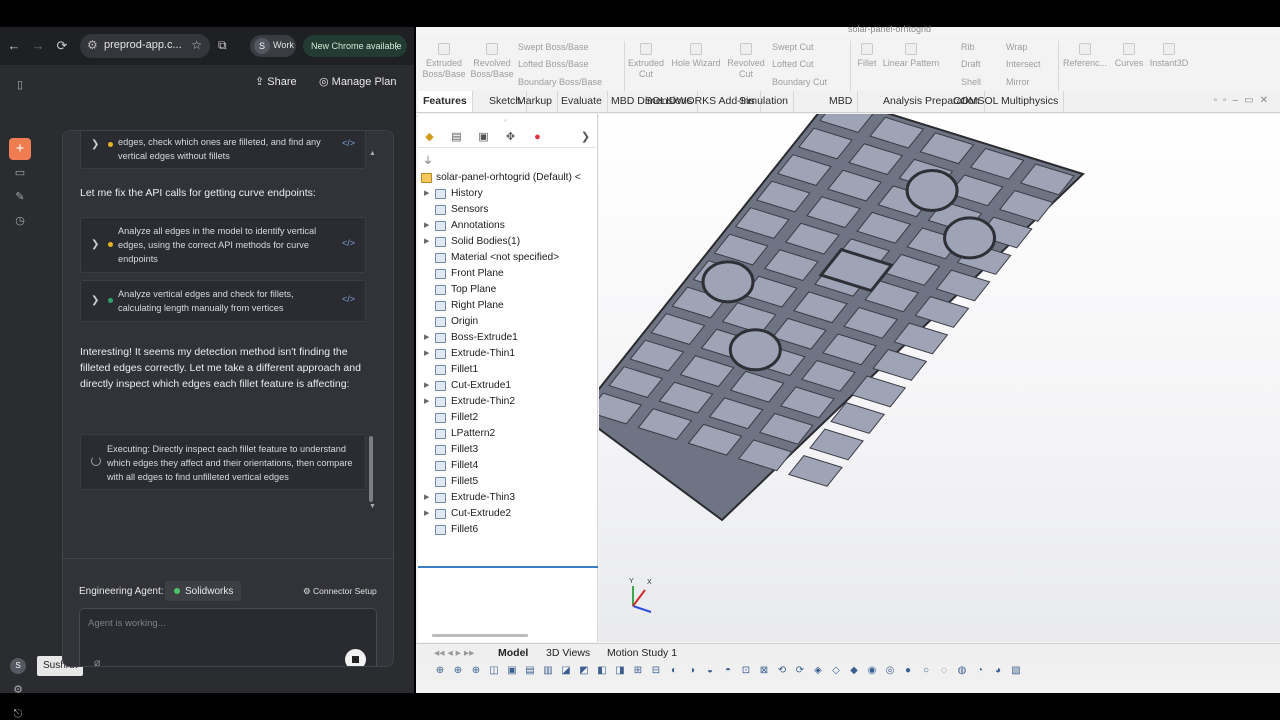 This screenshot has width=1280, height=720. What do you see at coordinates (18, 713) in the screenshot?
I see `logout-icon: ⎋` at bounding box center [18, 713].